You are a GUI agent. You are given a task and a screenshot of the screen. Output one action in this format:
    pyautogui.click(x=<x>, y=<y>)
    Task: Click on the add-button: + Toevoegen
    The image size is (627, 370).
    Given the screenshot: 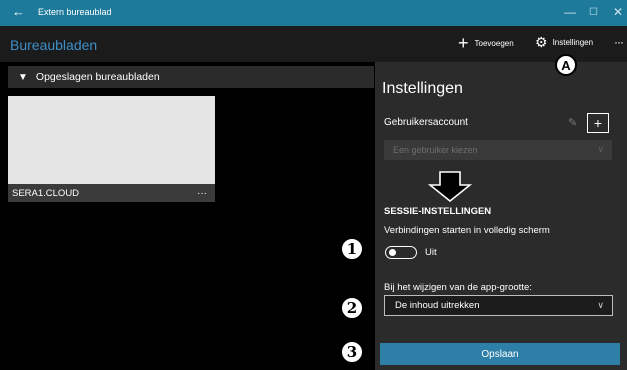 What is the action you would take?
    pyautogui.click(x=486, y=43)
    